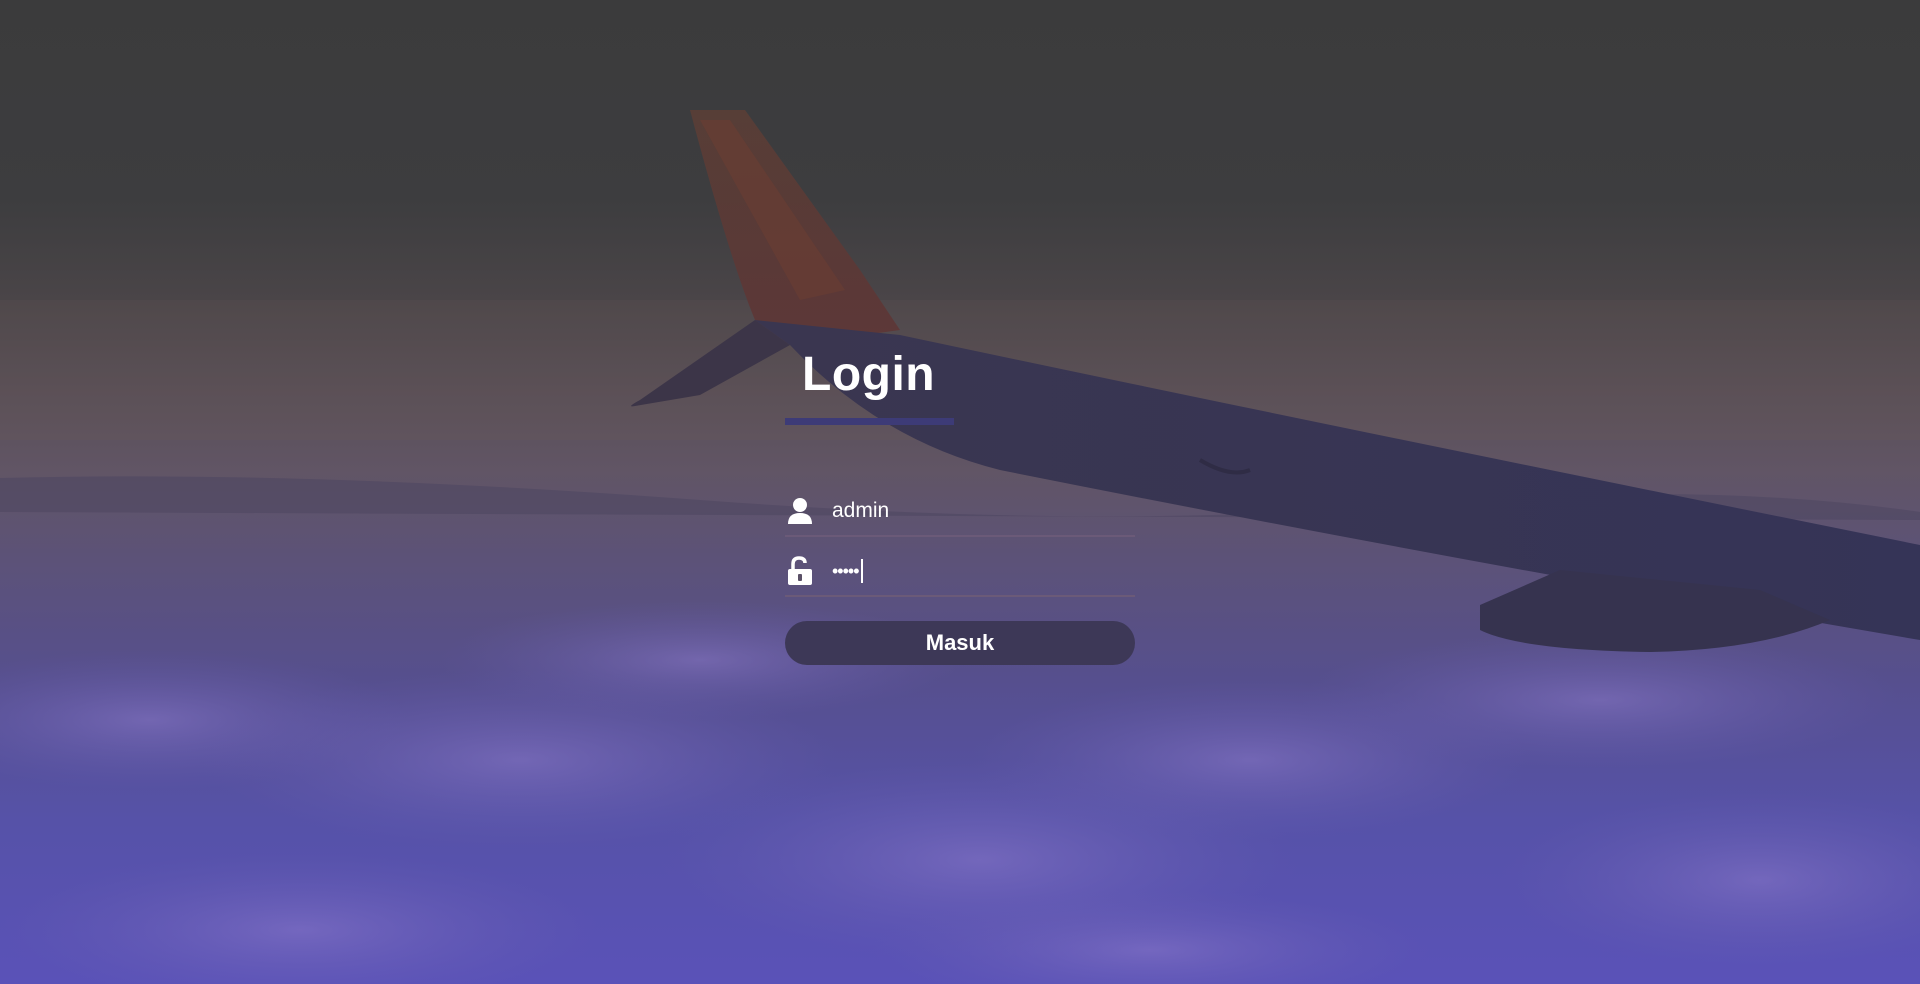 This screenshot has width=1920, height=984. What do you see at coordinates (972, 511) in the screenshot?
I see `username-input` at bounding box center [972, 511].